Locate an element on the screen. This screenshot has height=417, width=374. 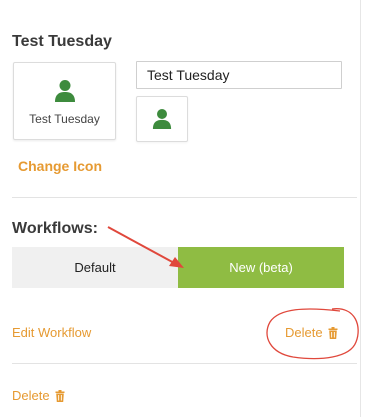
change-icon-link: Change Icon is located at coordinates (60, 166).